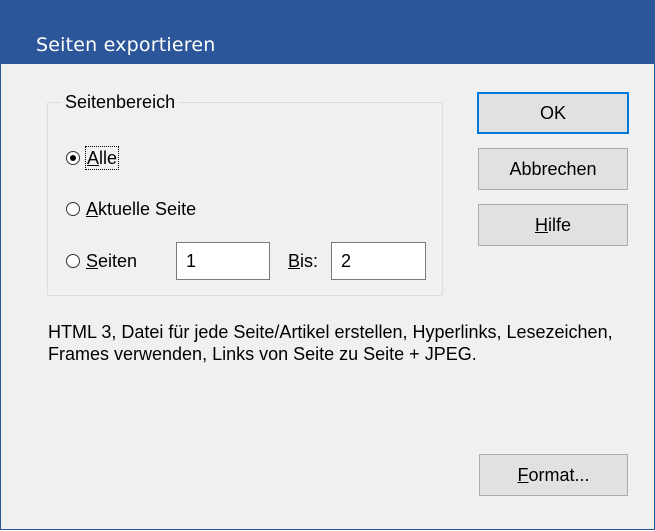  I want to click on radio-option-pages: Seiten, so click(101, 261).